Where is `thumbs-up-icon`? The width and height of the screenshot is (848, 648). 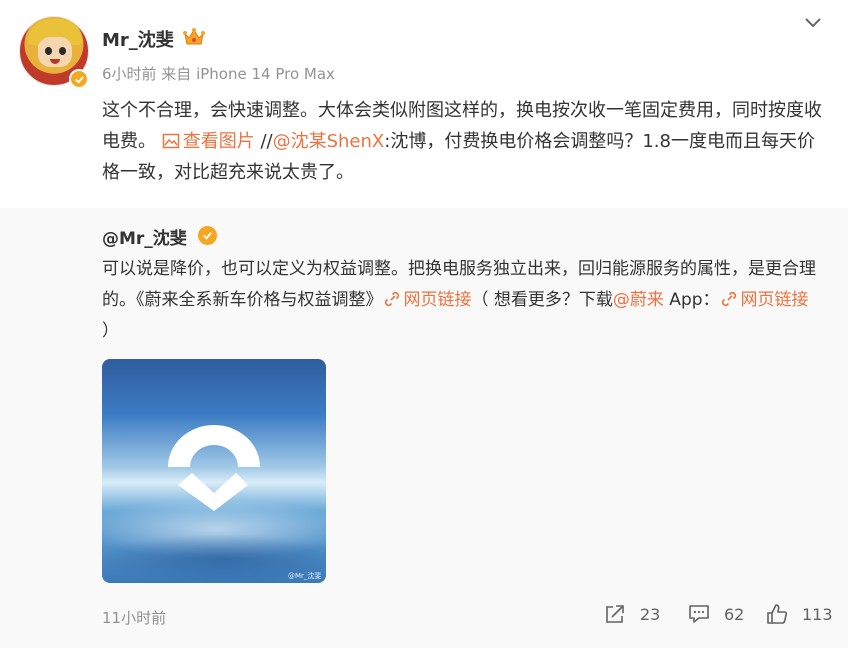
thumbs-up-icon is located at coordinates (777, 614).